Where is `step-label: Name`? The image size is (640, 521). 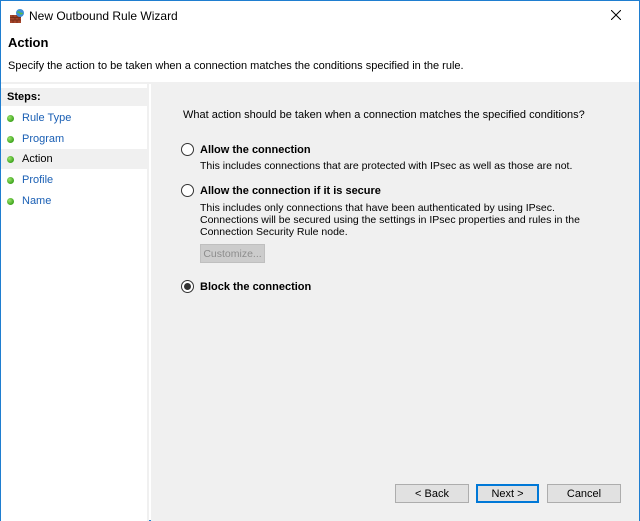
step-label: Name is located at coordinates (37, 201).